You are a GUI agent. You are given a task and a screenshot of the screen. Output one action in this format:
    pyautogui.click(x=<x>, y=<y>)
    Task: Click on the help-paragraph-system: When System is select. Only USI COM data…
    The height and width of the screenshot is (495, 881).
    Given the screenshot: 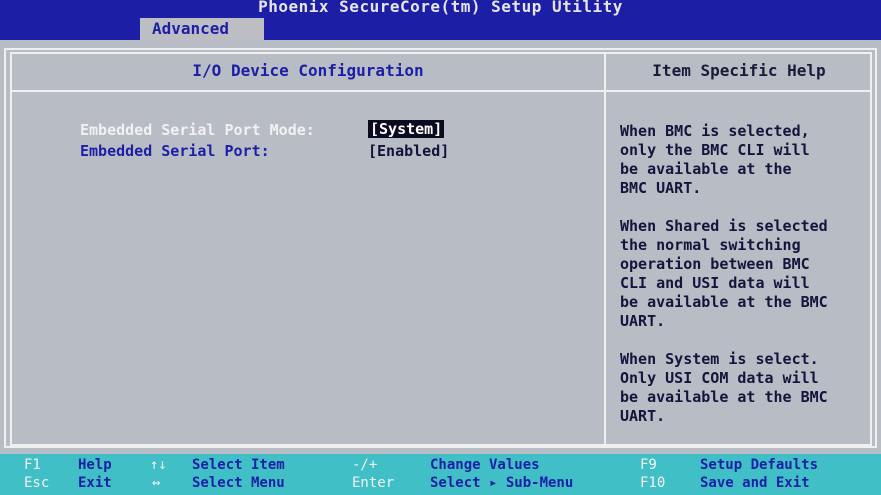 What is the action you would take?
    pyautogui.click(x=724, y=387)
    